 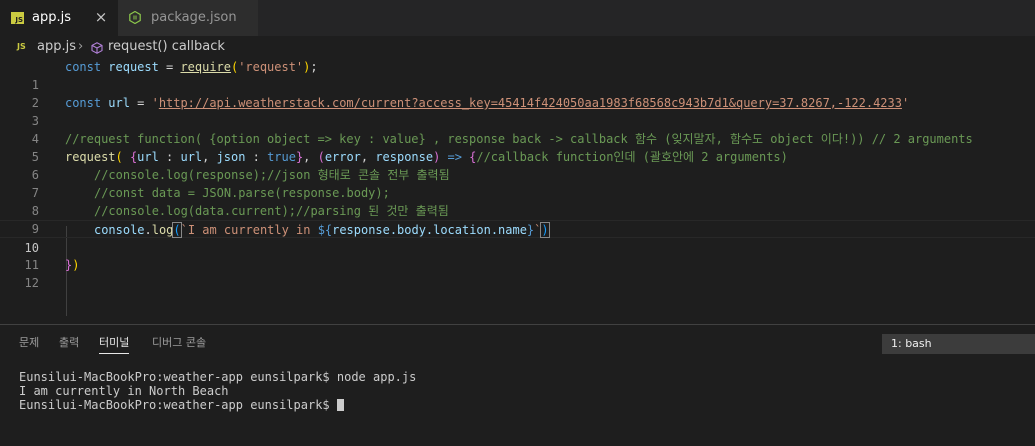 What do you see at coordinates (31, 283) in the screenshot?
I see `line-number: 12` at bounding box center [31, 283].